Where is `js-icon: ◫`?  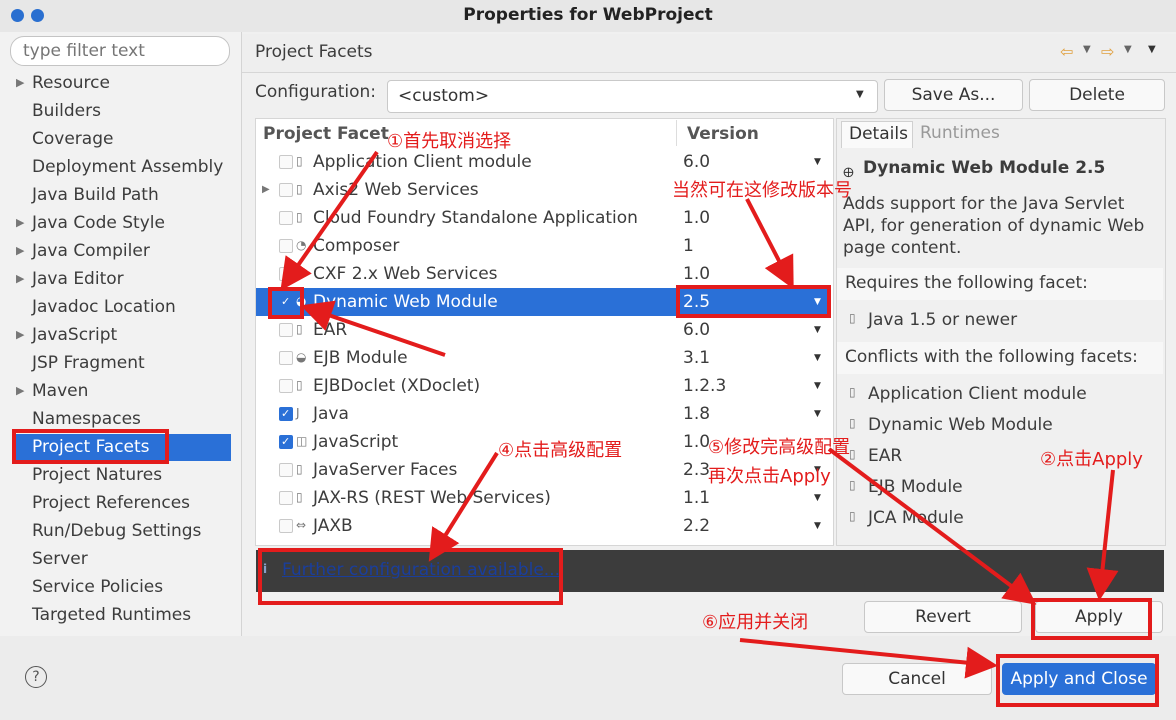 js-icon: ◫ is located at coordinates (302, 441).